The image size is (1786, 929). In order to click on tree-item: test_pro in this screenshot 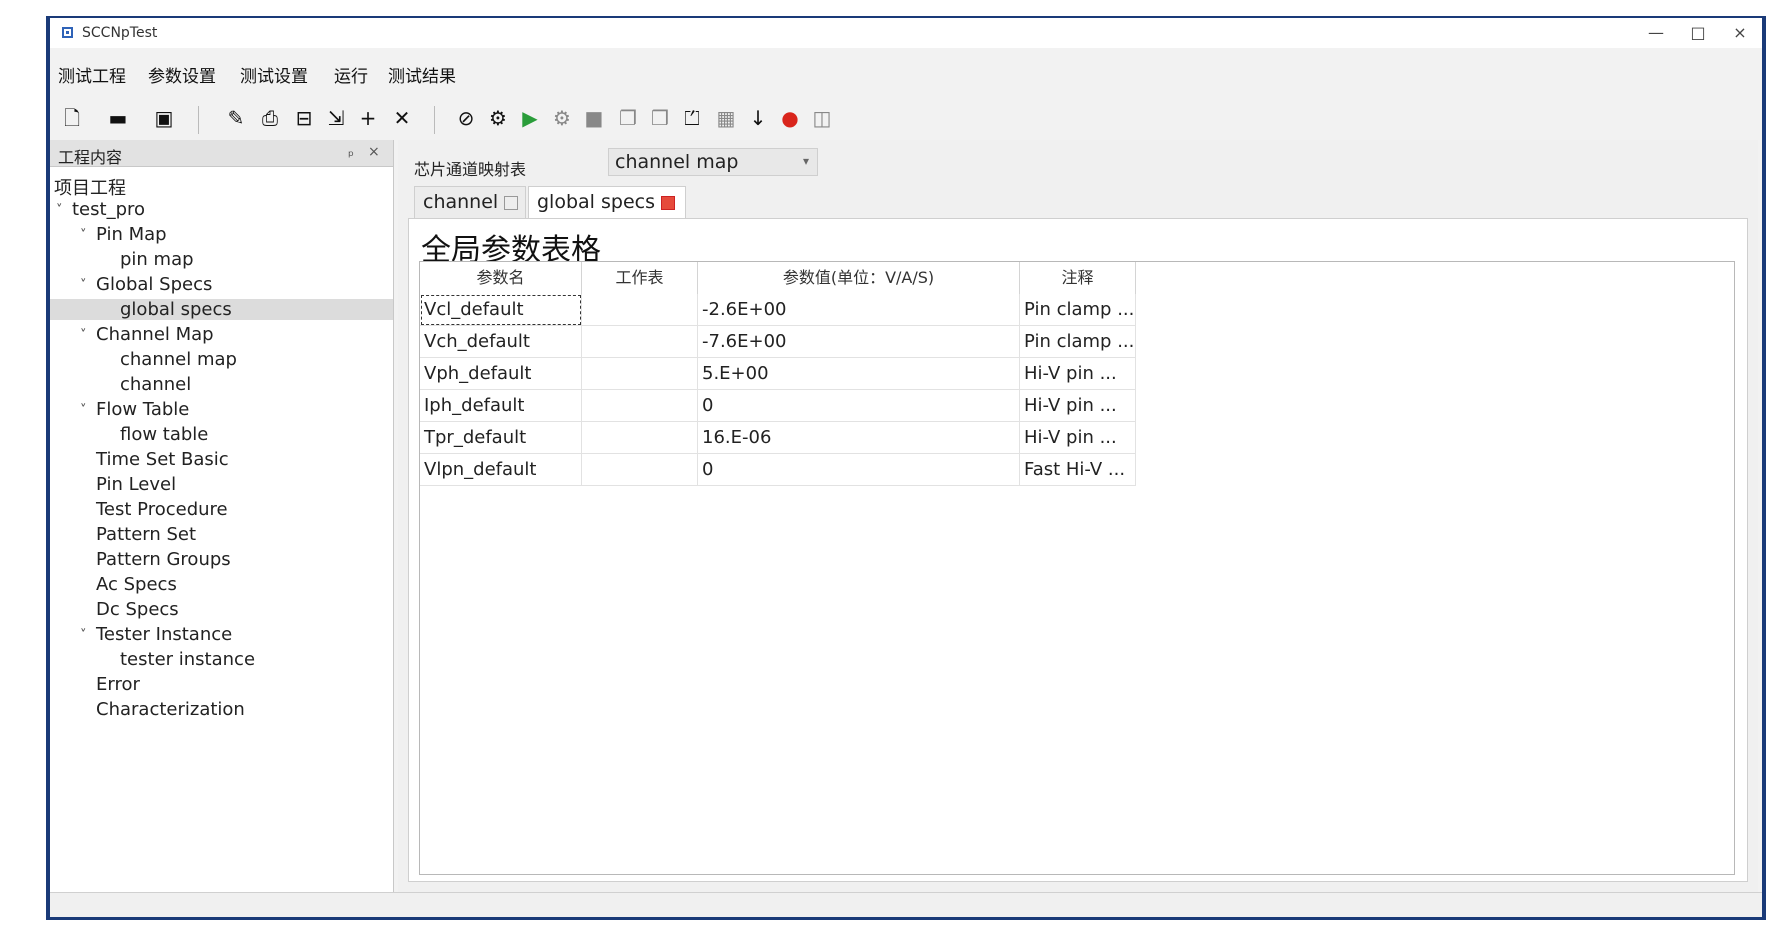, I will do `click(108, 209)`.